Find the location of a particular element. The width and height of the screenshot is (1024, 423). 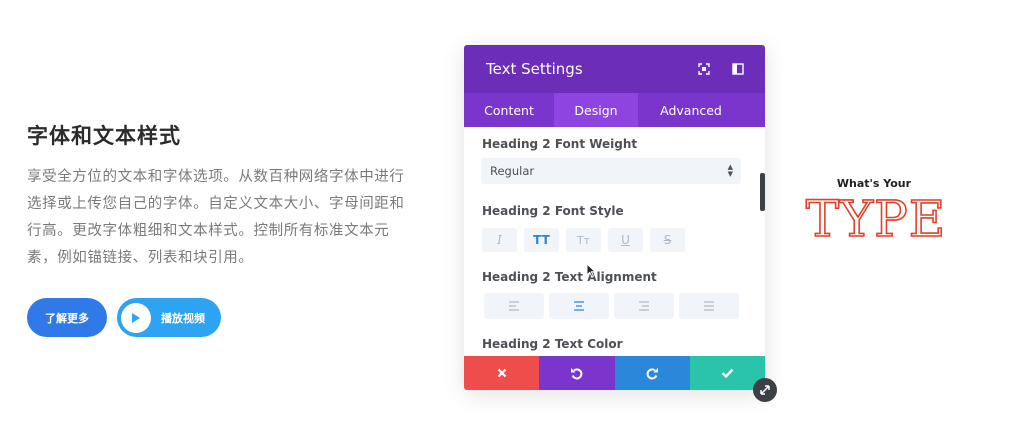

smallcaps-button: Tт is located at coordinates (583, 240).